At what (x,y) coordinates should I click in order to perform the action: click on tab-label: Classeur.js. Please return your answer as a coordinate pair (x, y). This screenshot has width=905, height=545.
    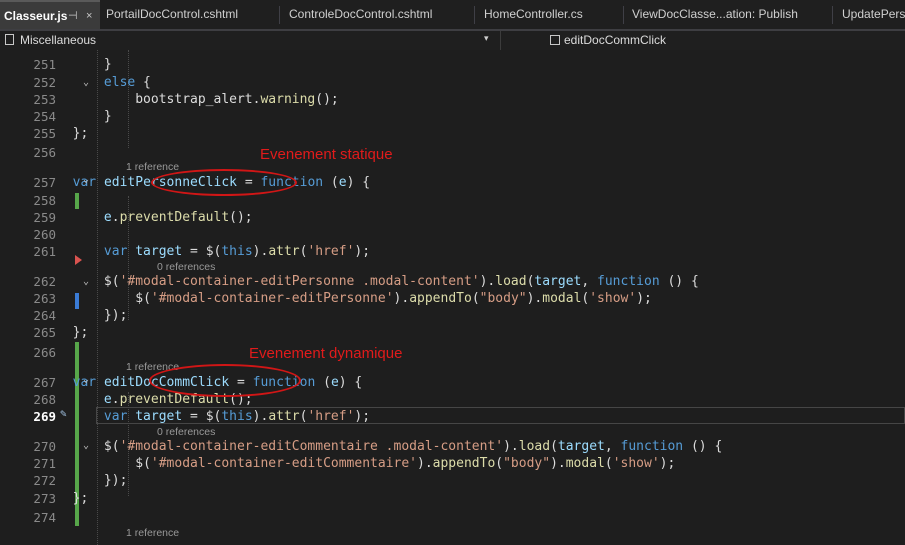
    Looking at the image, I should click on (36, 16).